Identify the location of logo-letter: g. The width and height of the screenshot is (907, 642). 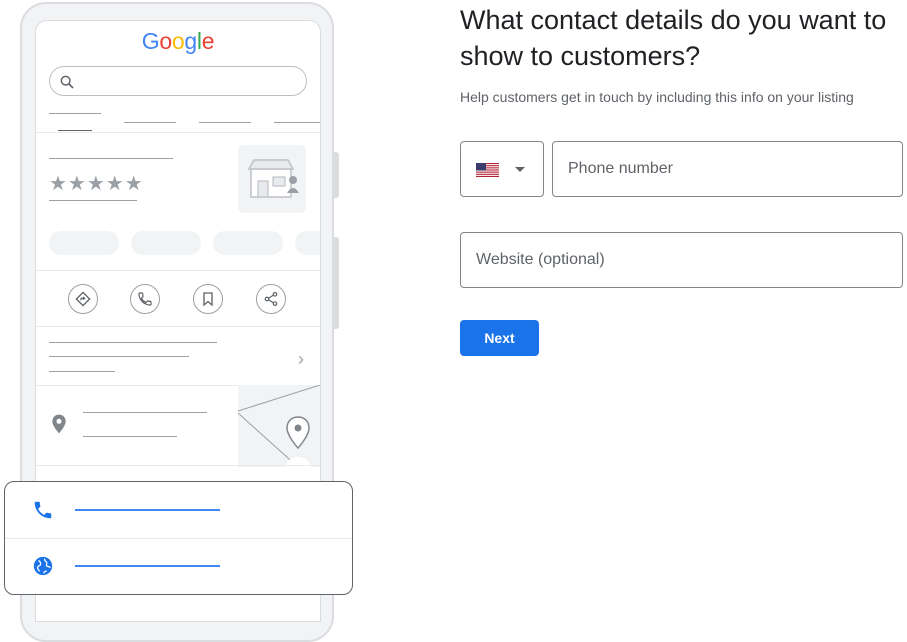
(190, 41).